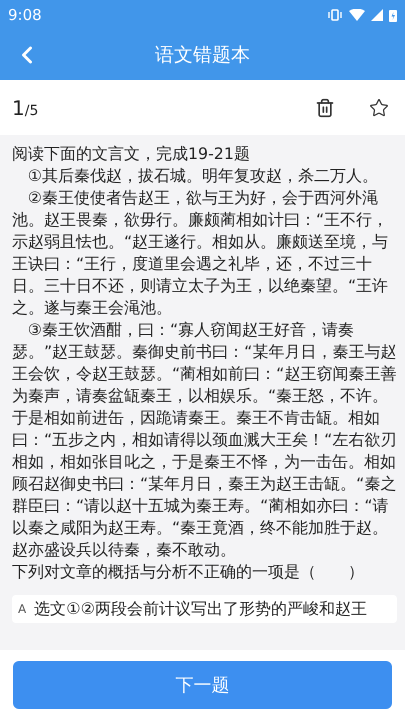 The image size is (405, 720). What do you see at coordinates (393, 15) in the screenshot?
I see `battery-icon` at bounding box center [393, 15].